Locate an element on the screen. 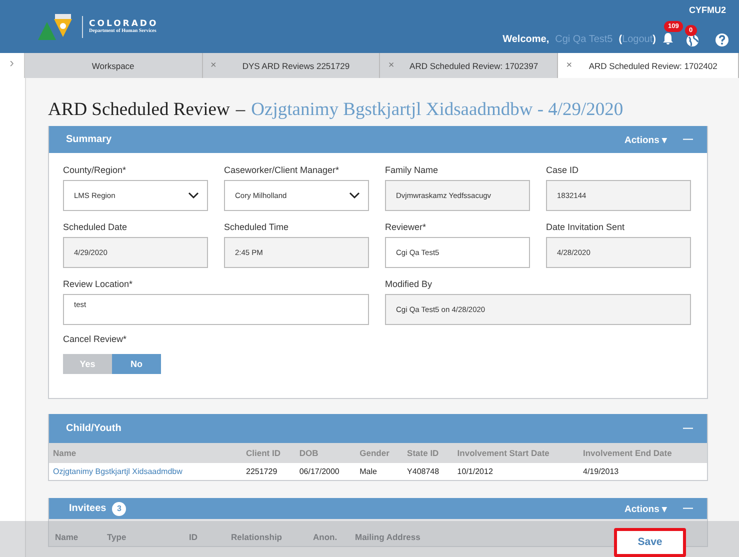  user-link: Cgi Qa Test5 is located at coordinates (584, 39).